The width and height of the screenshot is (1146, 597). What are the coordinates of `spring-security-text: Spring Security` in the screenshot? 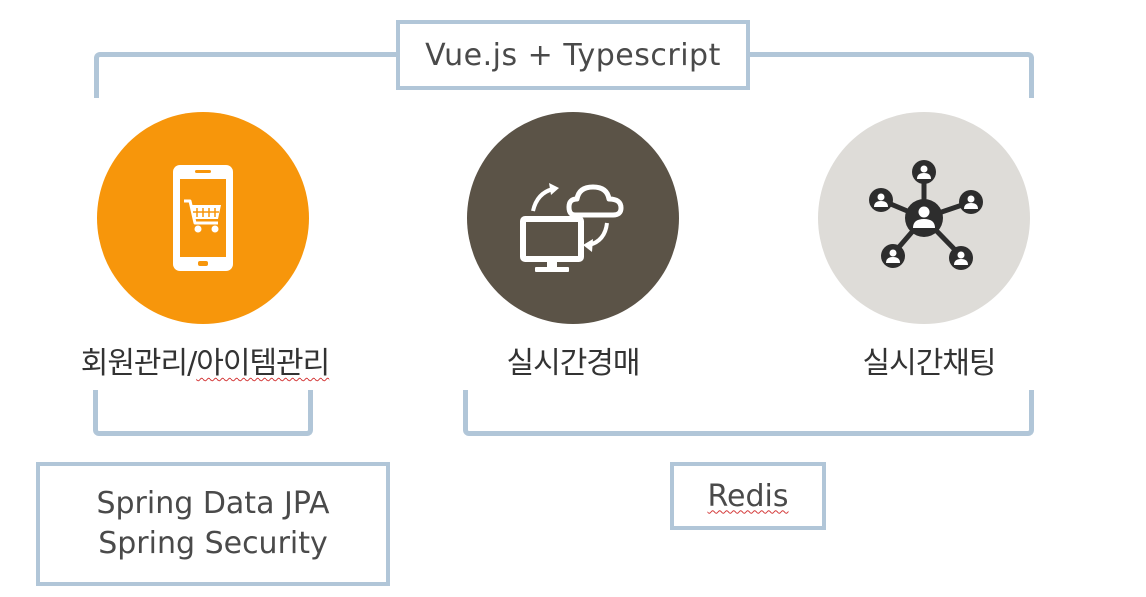 It's located at (213, 543).